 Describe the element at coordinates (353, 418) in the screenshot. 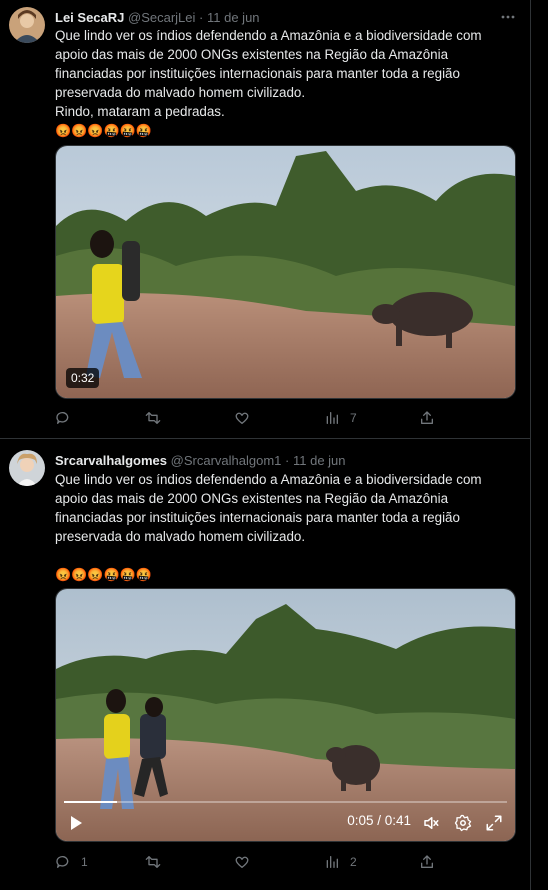

I see `view-count: 7` at that location.